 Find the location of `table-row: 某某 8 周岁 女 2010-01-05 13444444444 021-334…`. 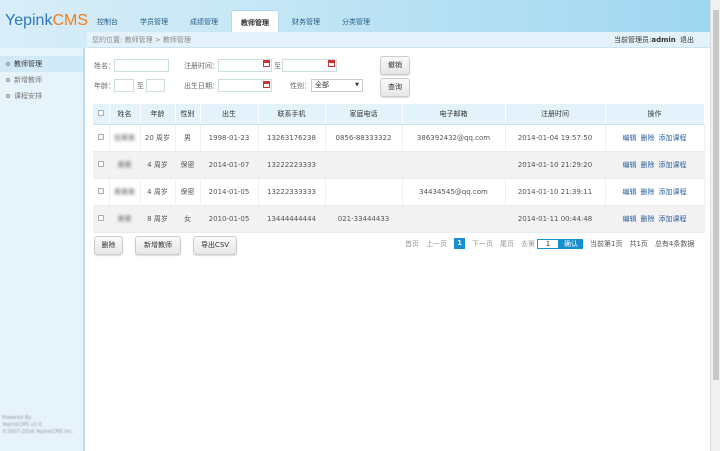

table-row: 某某 8 周岁 女 2010-01-05 13444444444 021-334… is located at coordinates (399, 219).